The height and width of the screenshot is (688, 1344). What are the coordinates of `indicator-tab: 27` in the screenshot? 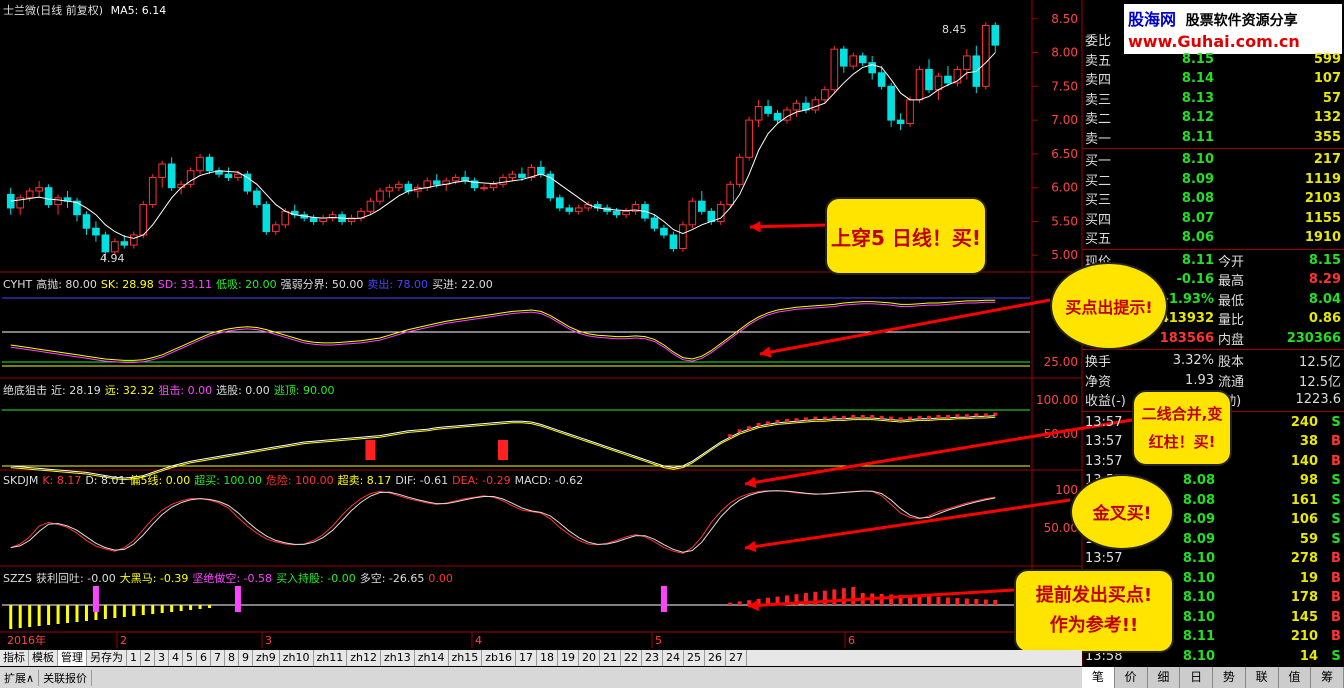 It's located at (737, 658).